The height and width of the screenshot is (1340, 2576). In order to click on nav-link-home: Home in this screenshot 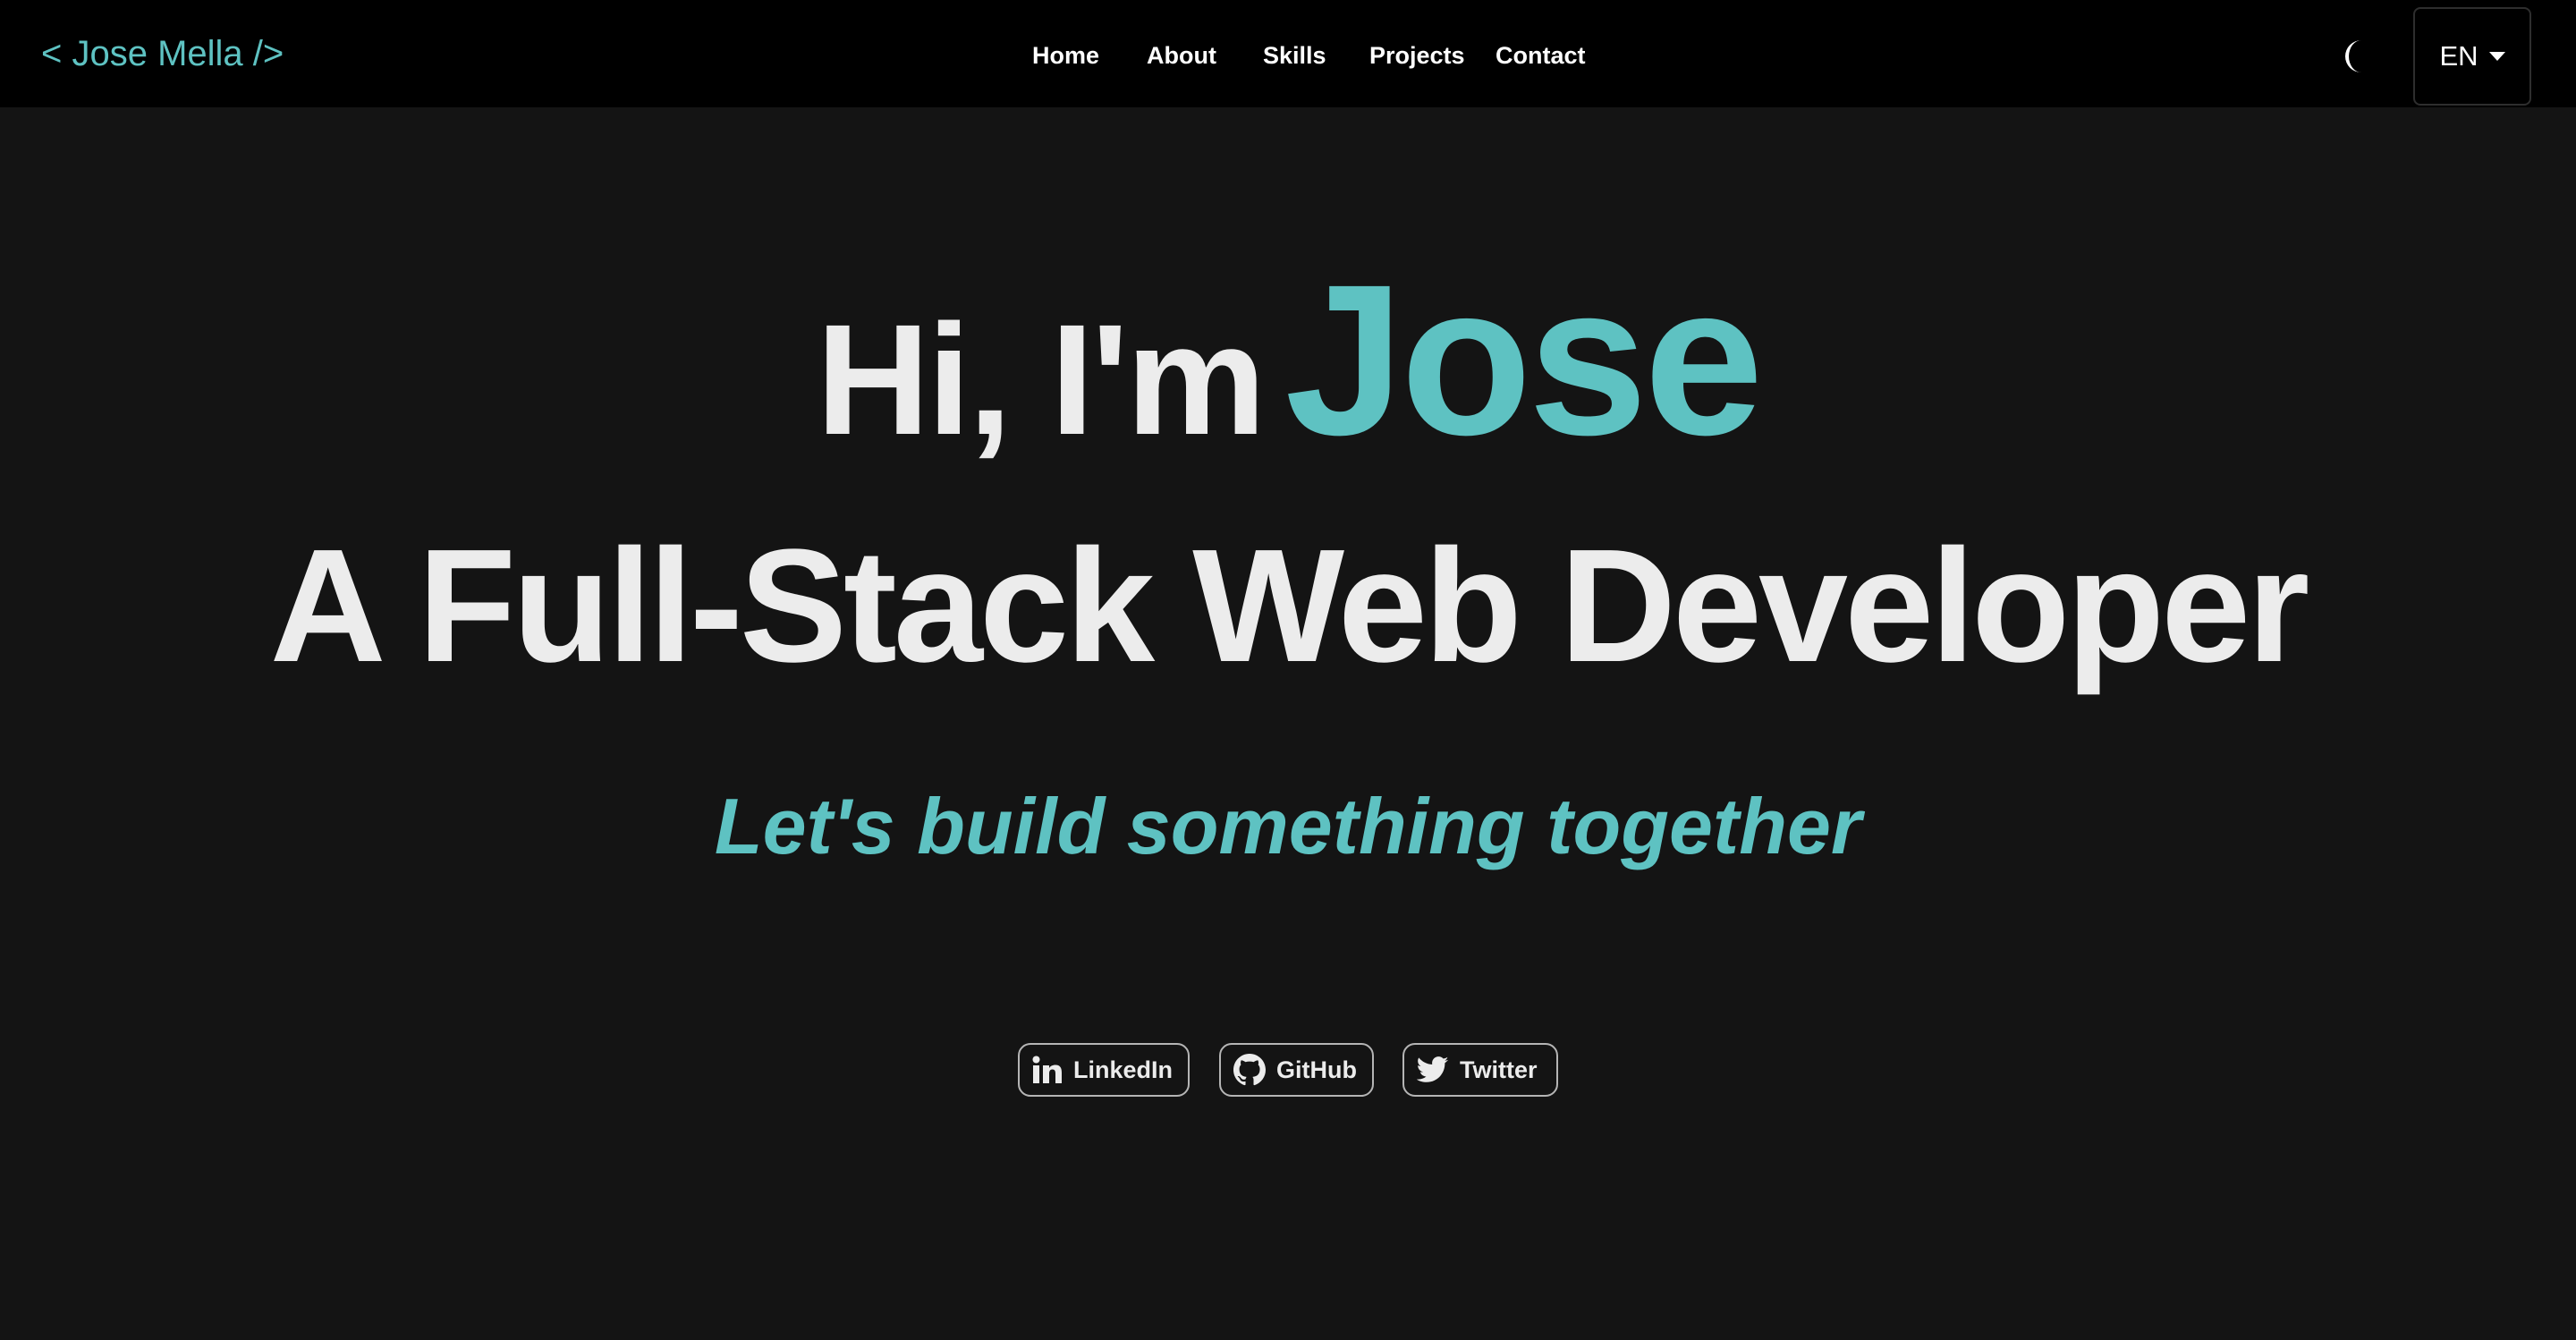, I will do `click(1065, 55)`.